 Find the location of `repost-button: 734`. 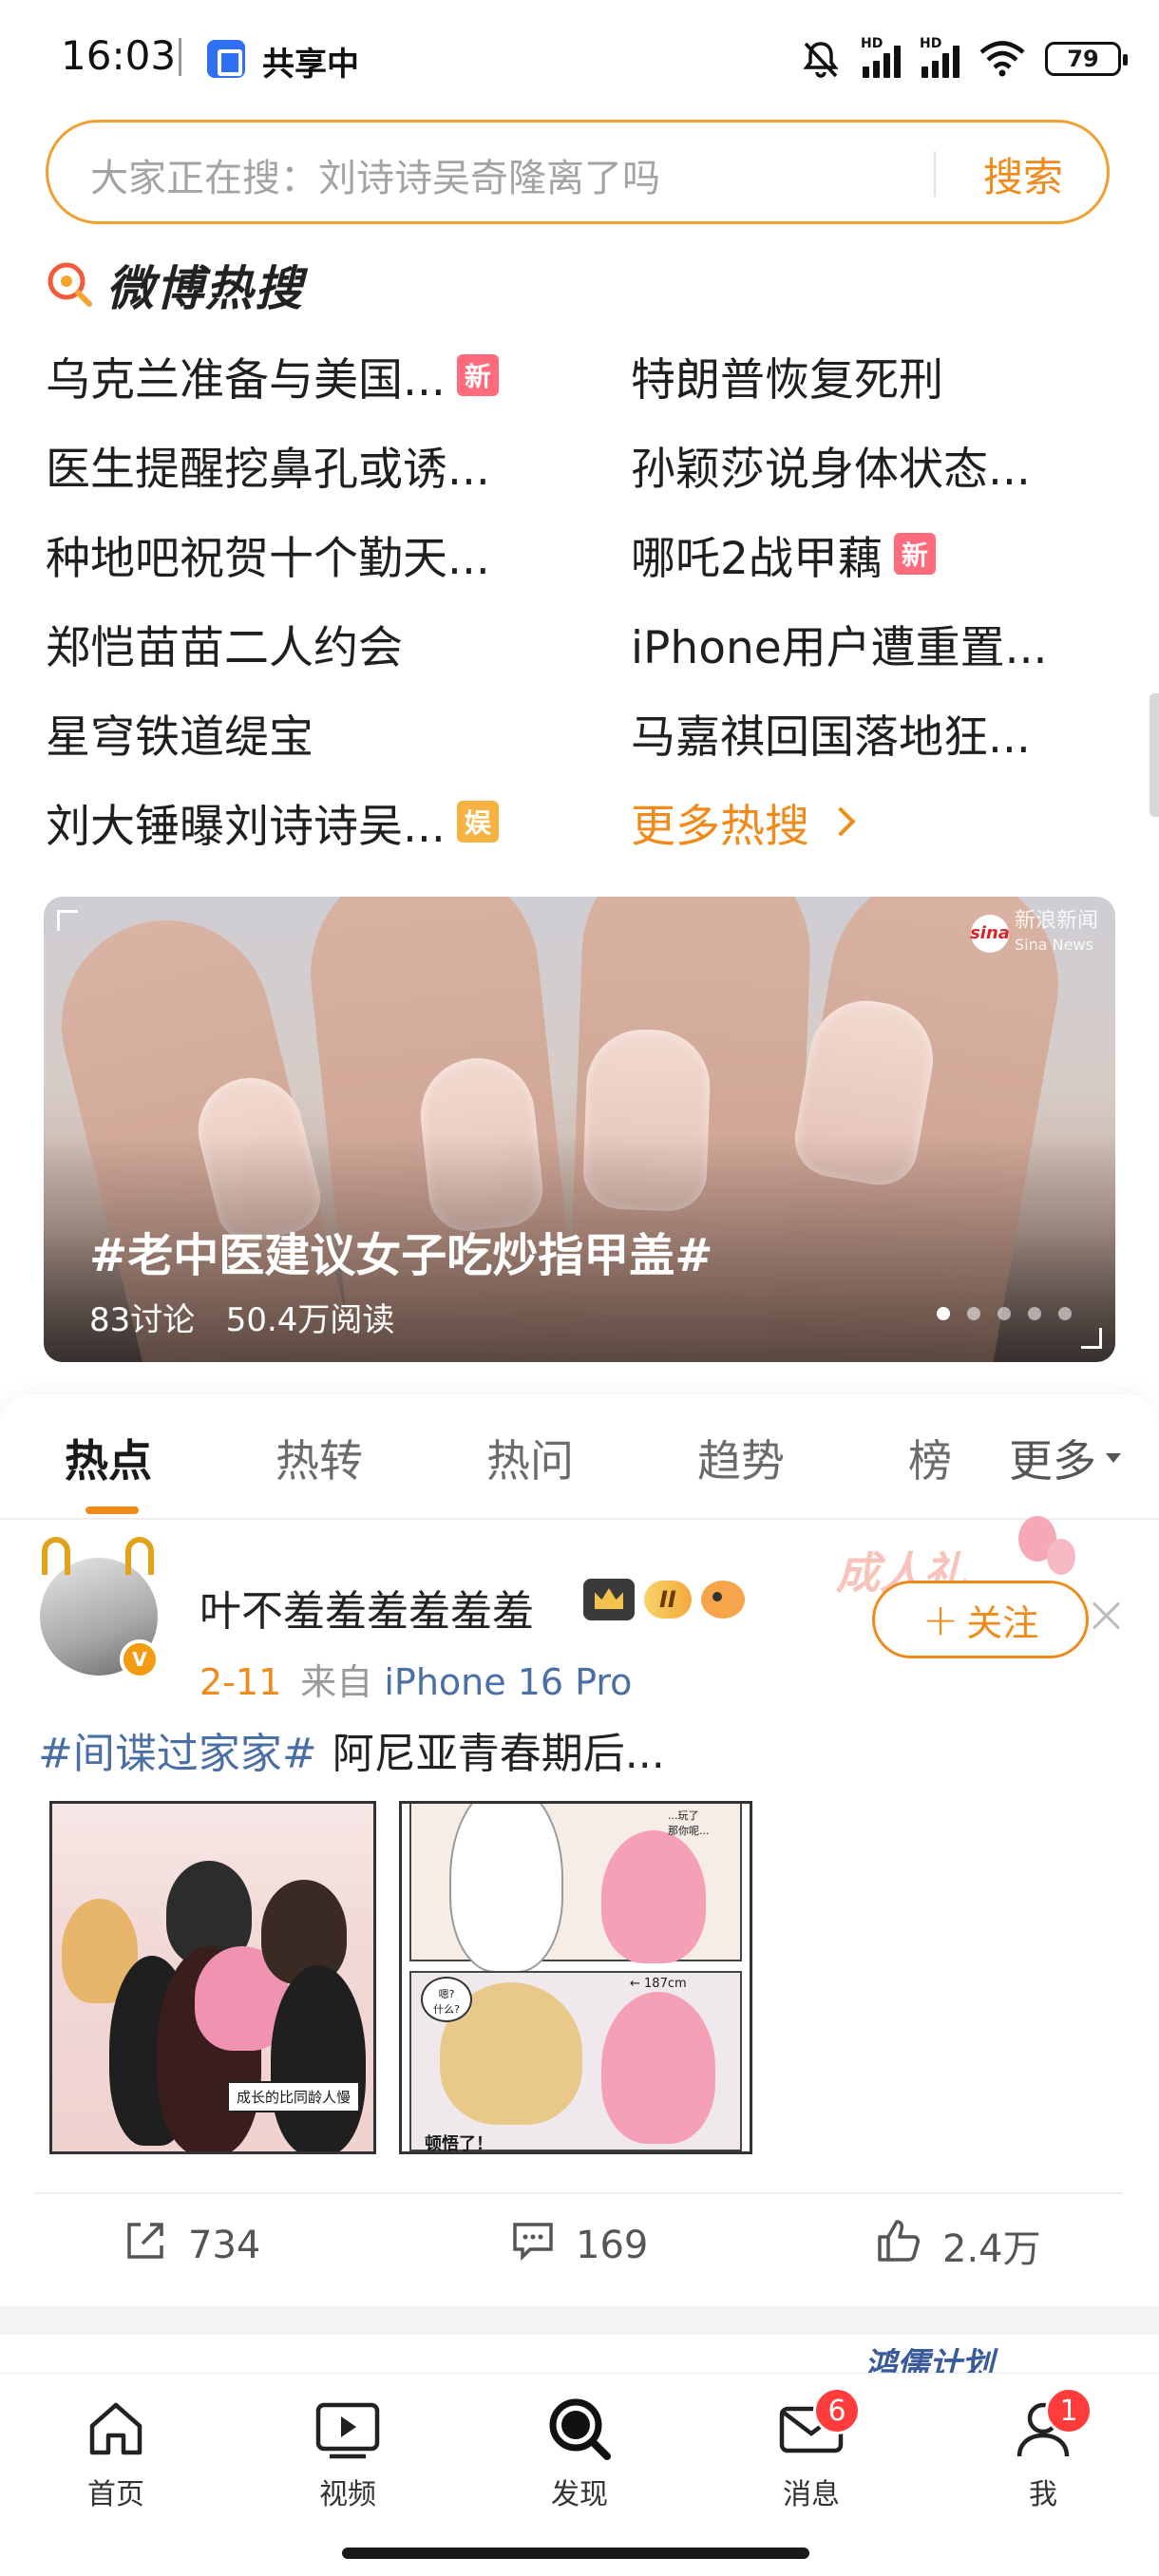

repost-button: 734 is located at coordinates (191, 2245).